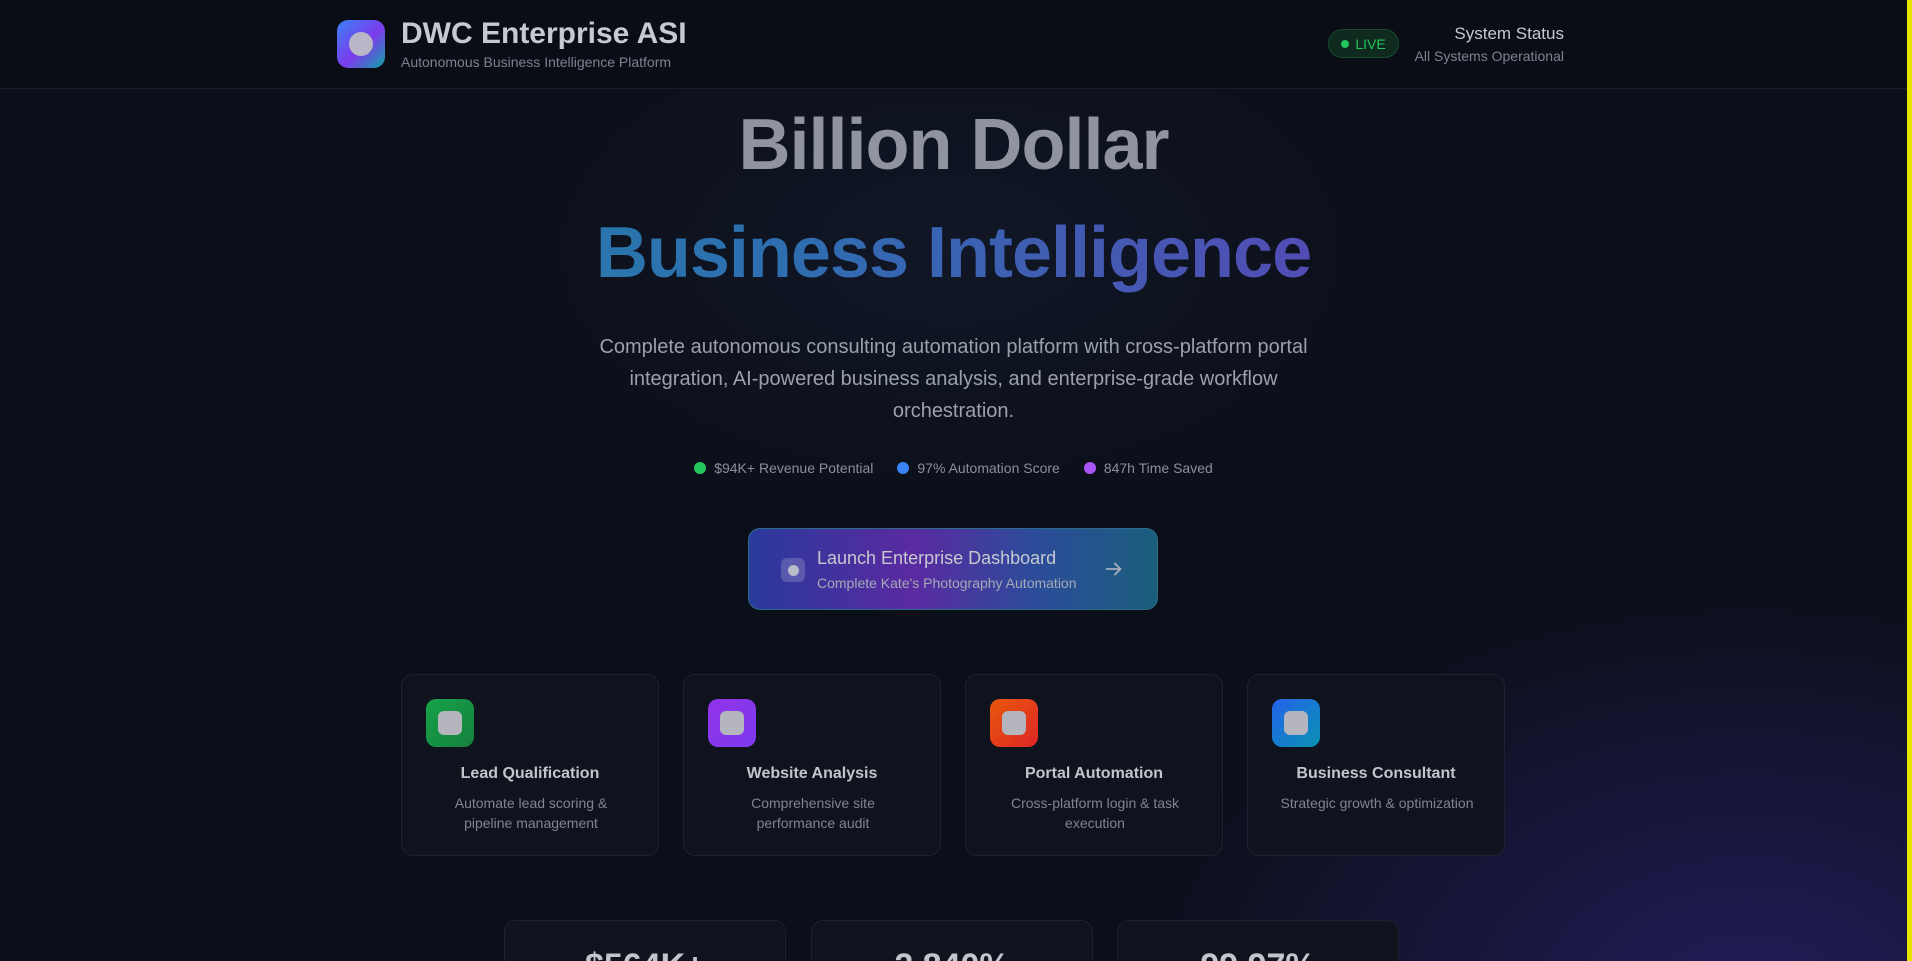  Describe the element at coordinates (988, 468) in the screenshot. I see `stat-label: 97% Automation Score` at that location.